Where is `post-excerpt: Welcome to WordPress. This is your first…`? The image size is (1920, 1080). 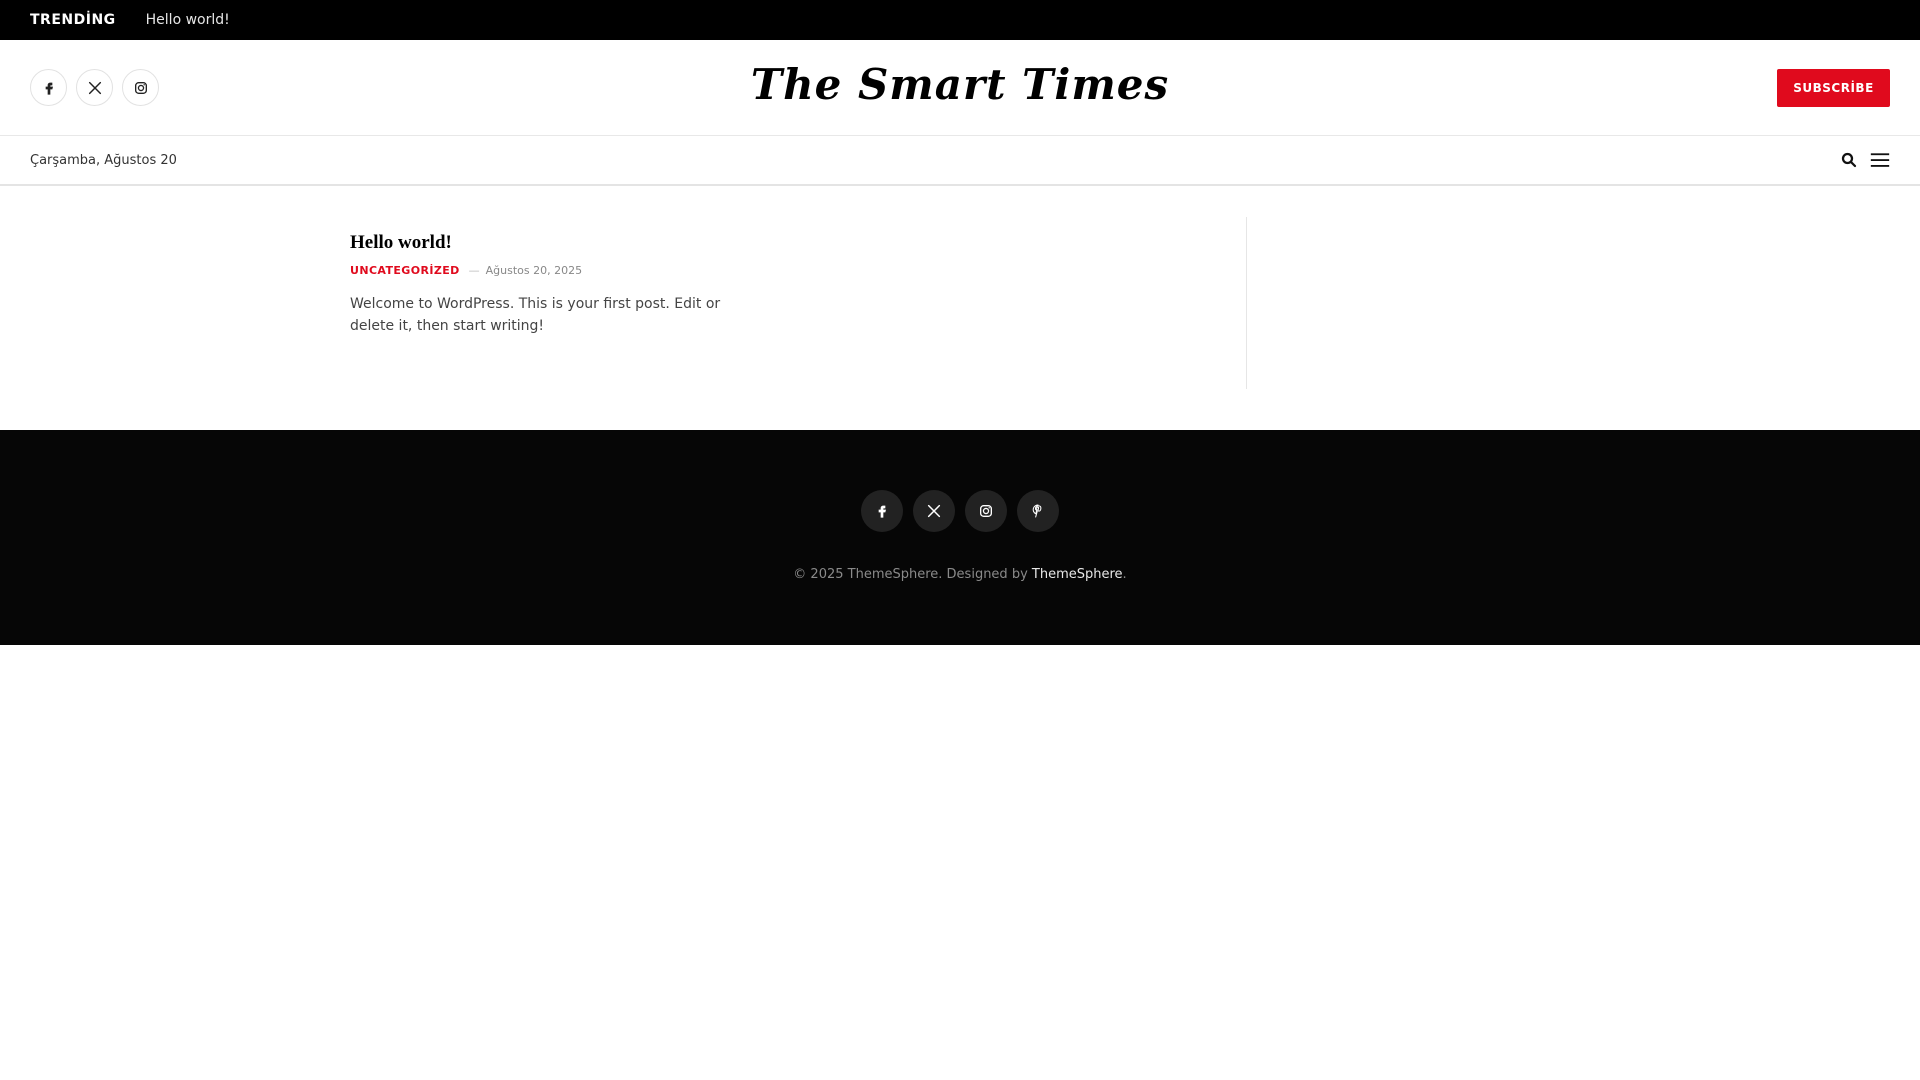 post-excerpt: Welcome to WordPress. This is your first… is located at coordinates (535, 315).